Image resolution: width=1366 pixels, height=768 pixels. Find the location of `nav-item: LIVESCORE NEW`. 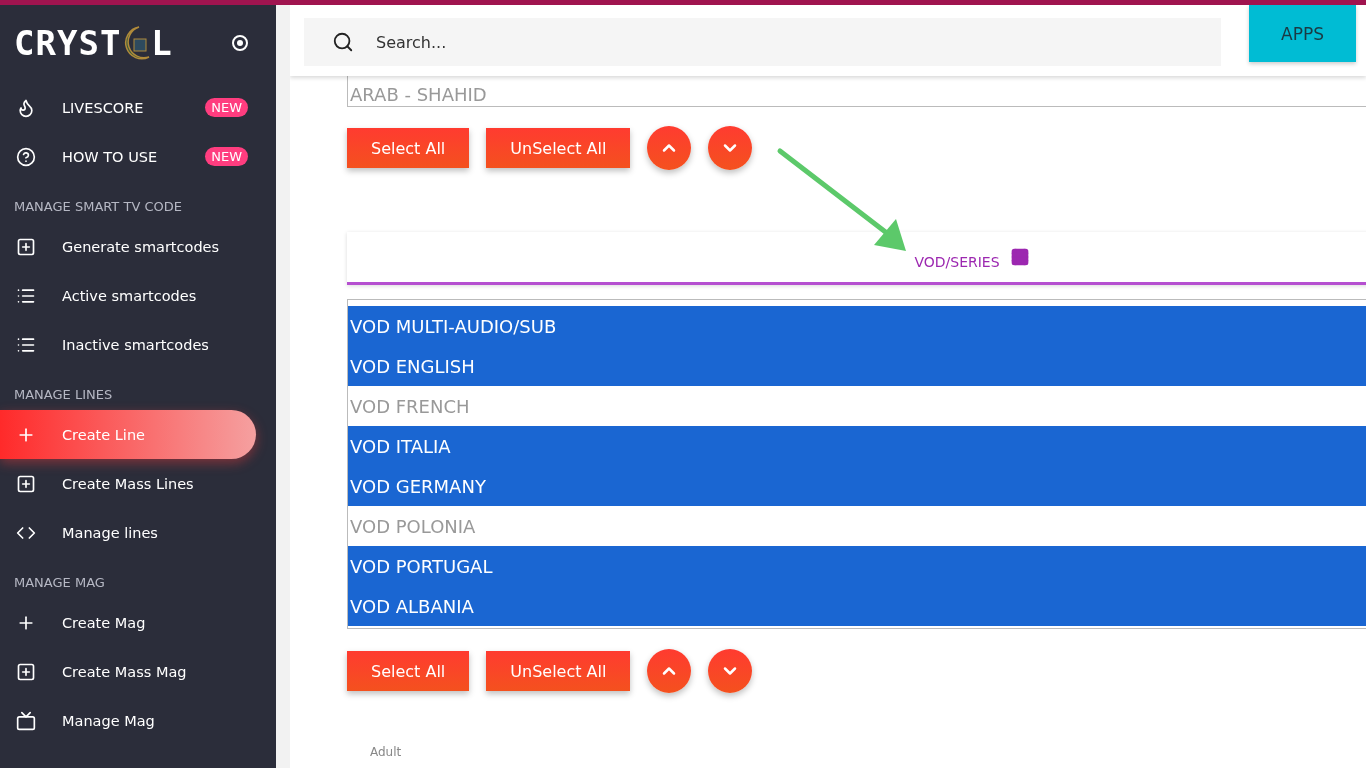

nav-item: LIVESCORE NEW is located at coordinates (138, 107).